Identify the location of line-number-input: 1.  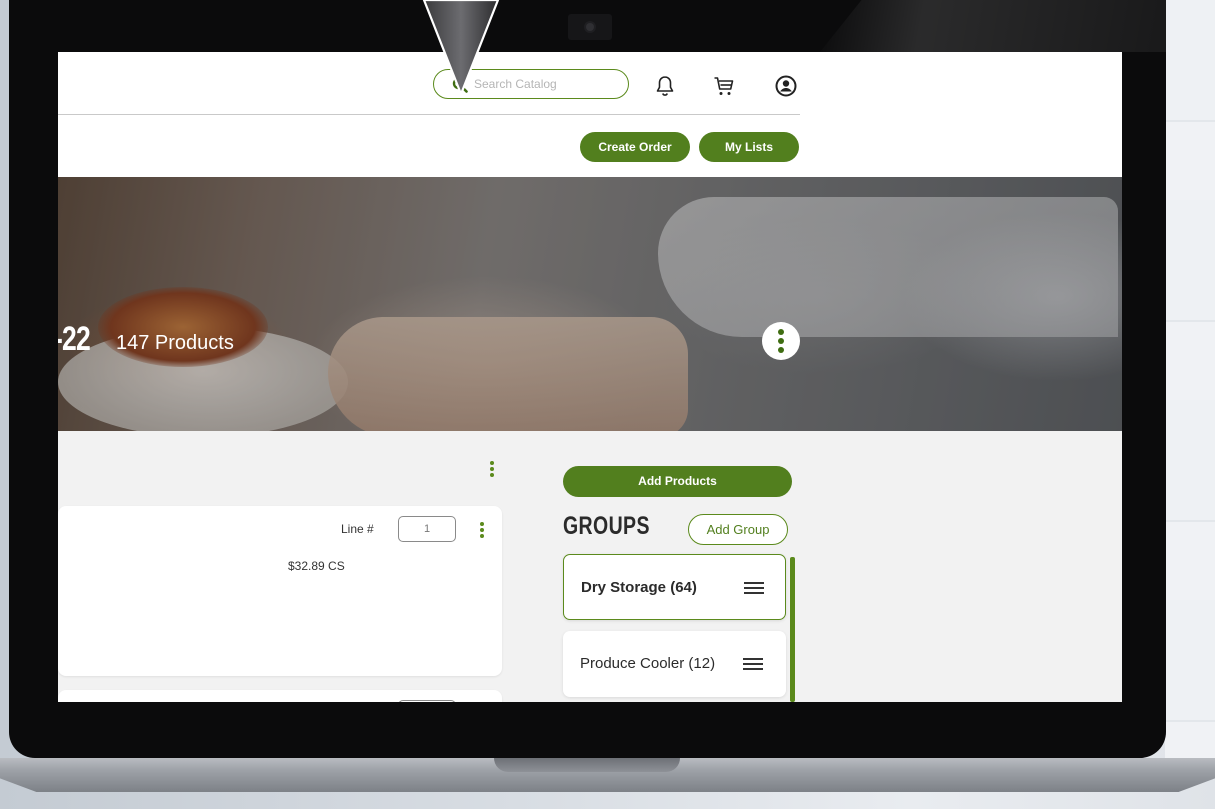
(427, 529).